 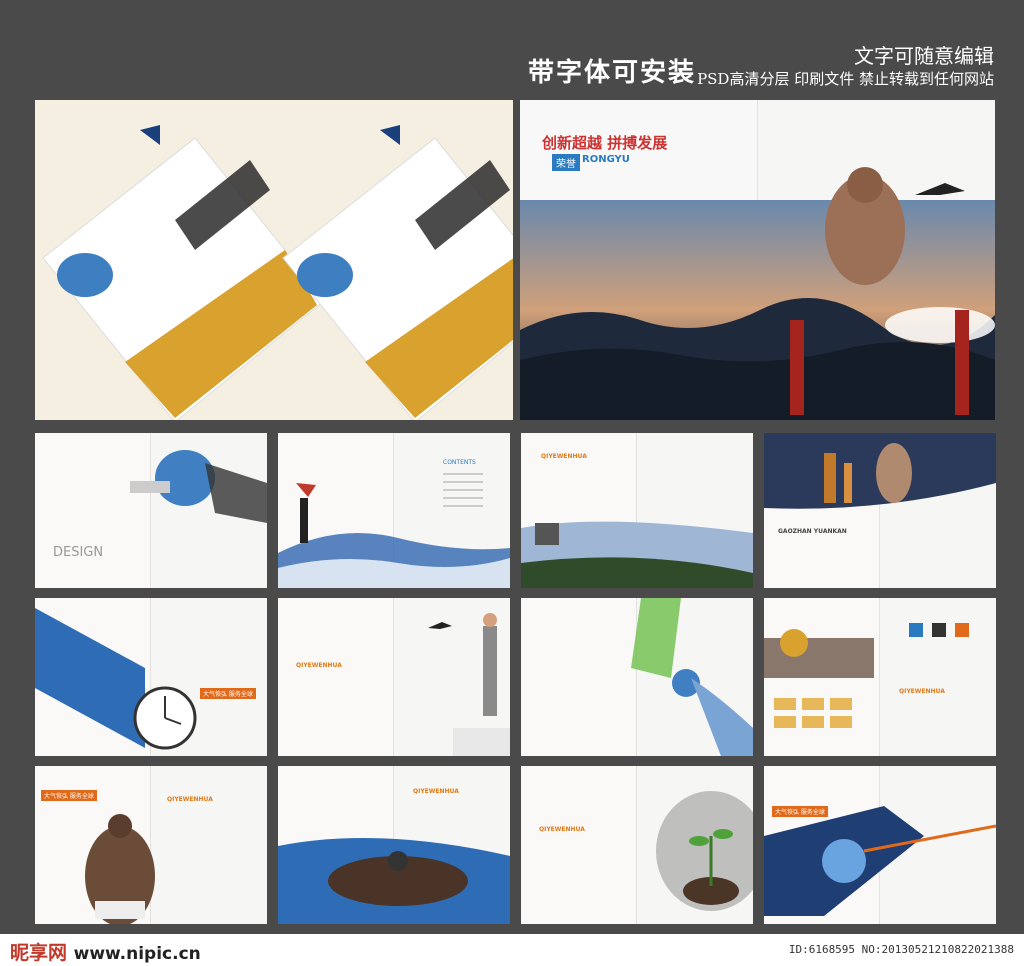 I want to click on footer-url: www.nipic.cn, so click(x=137, y=954).